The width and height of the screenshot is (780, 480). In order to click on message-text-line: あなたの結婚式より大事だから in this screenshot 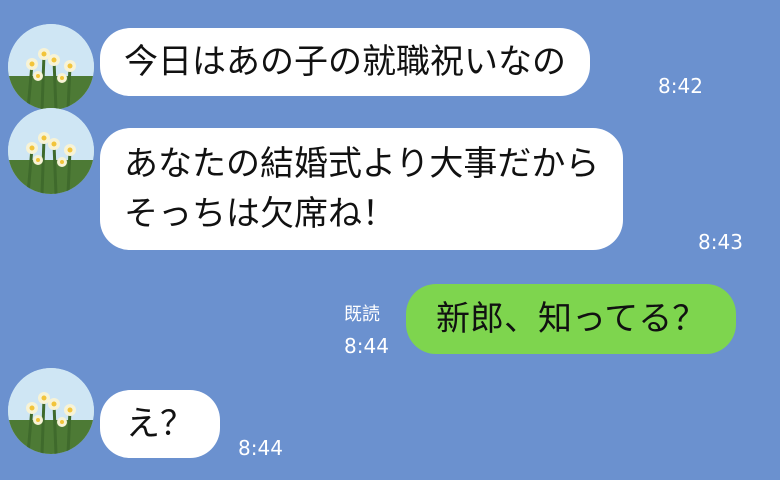, I will do `click(362, 164)`.